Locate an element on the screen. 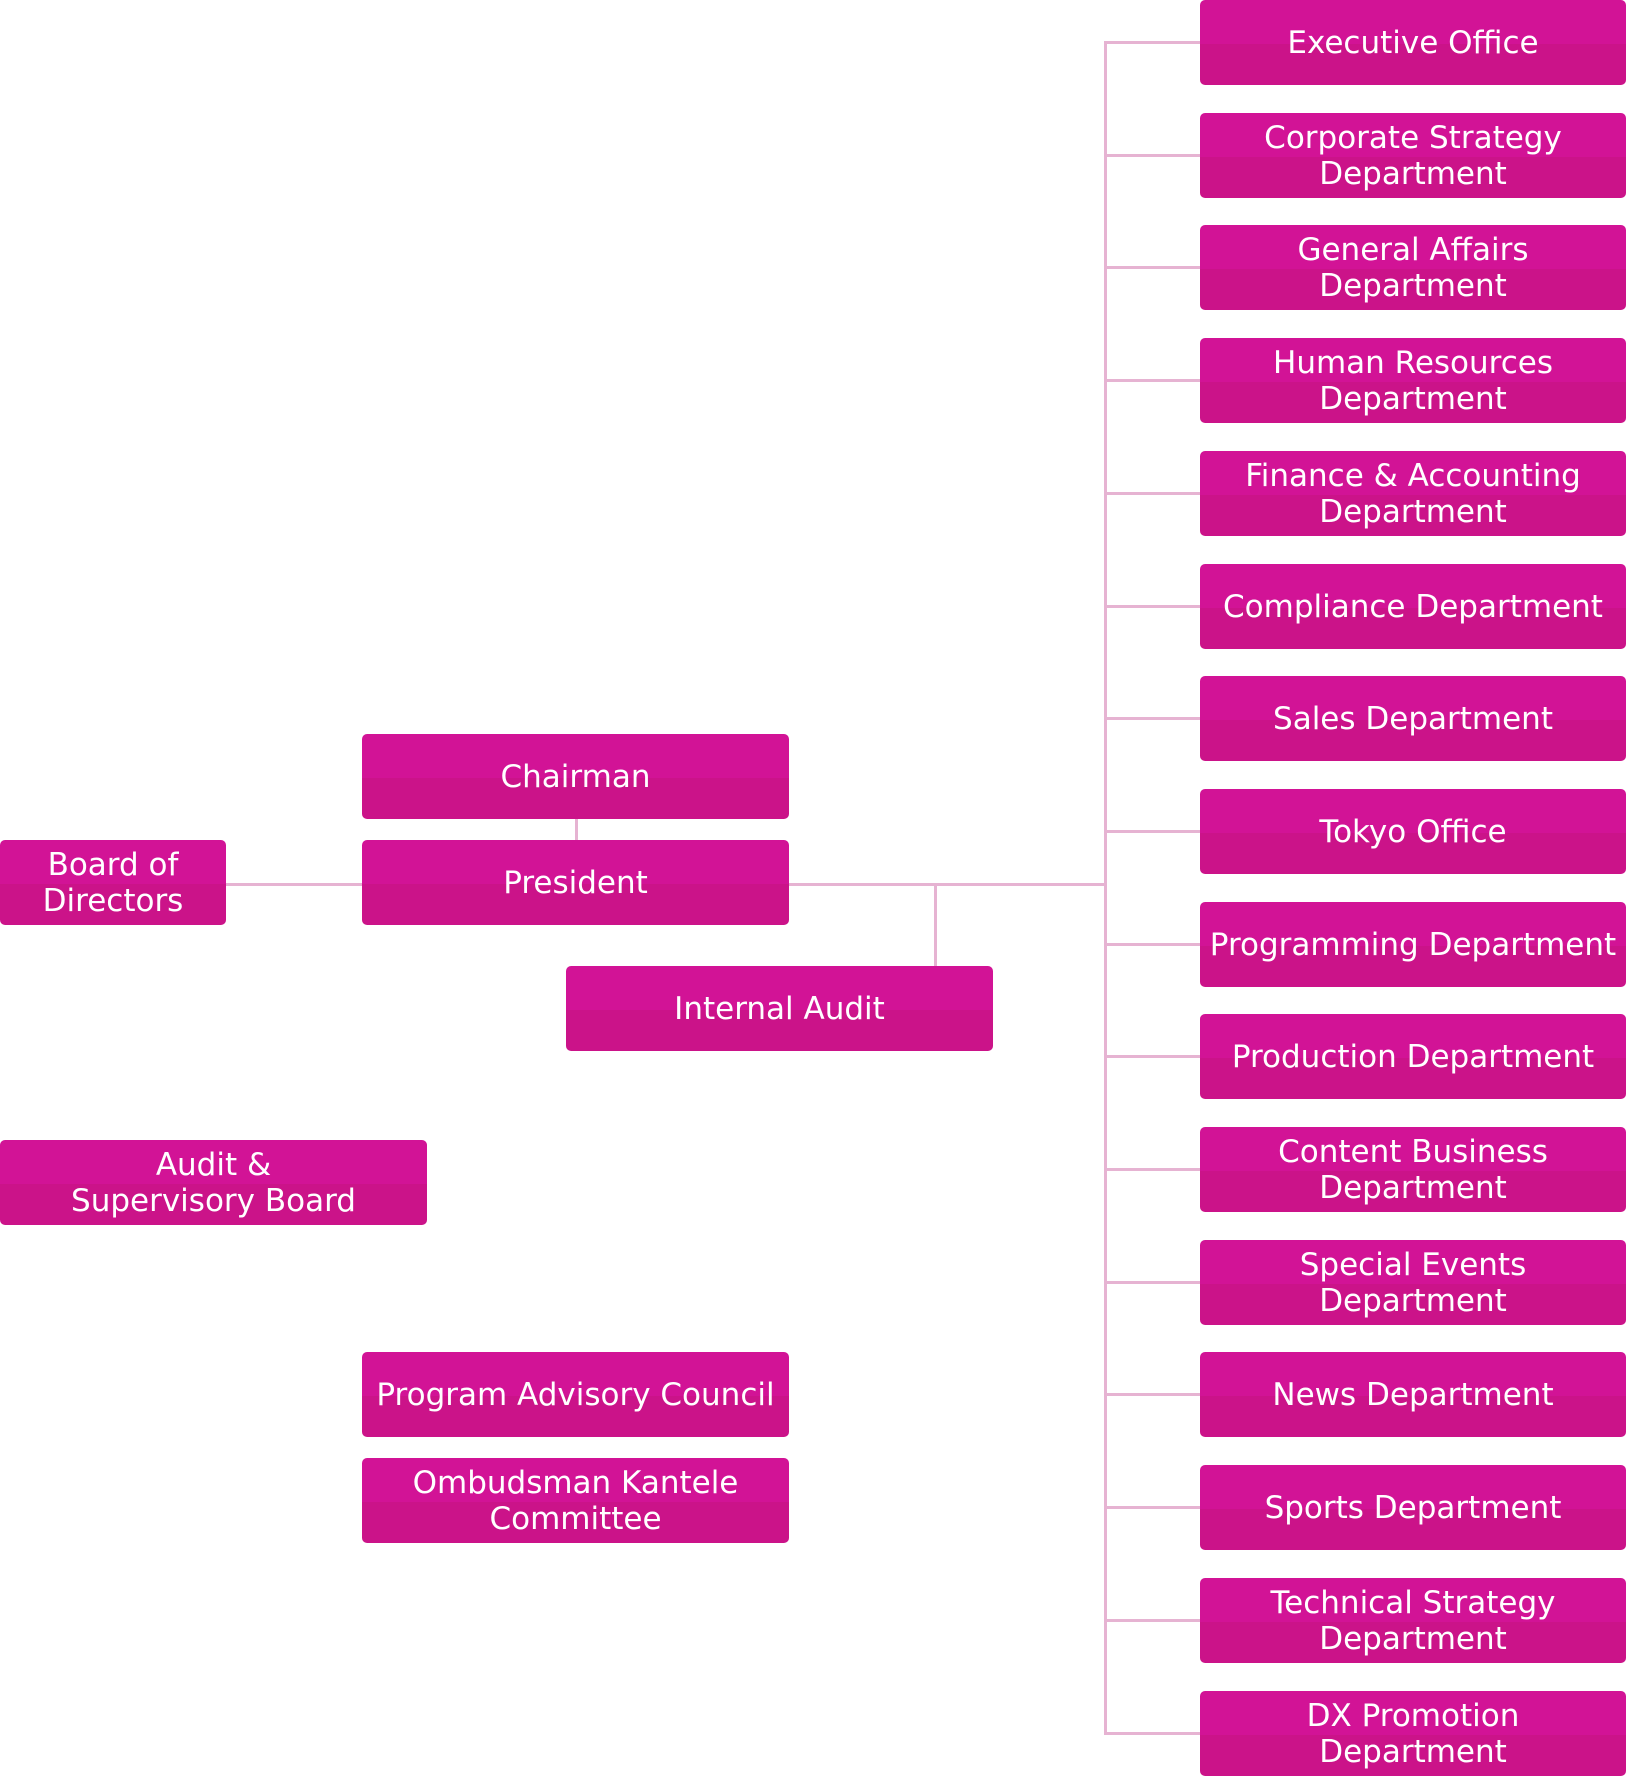  department-box: DX Promotion Department is located at coordinates (1413, 1733).